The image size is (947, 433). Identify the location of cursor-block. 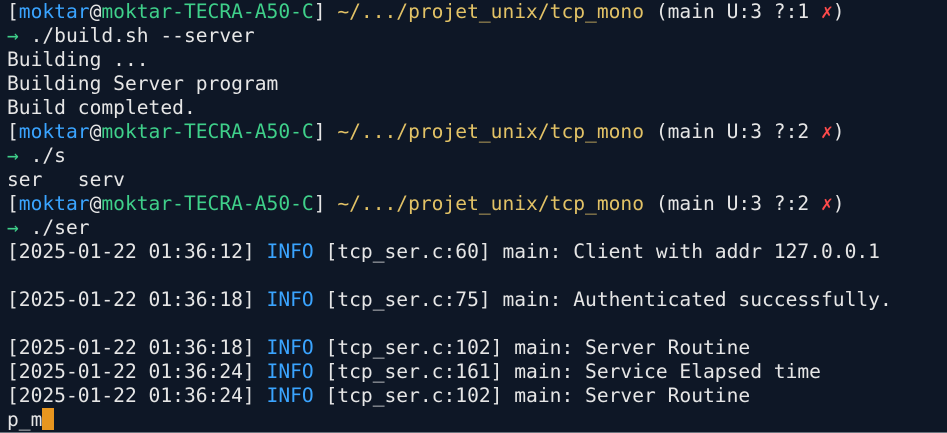
(48, 419).